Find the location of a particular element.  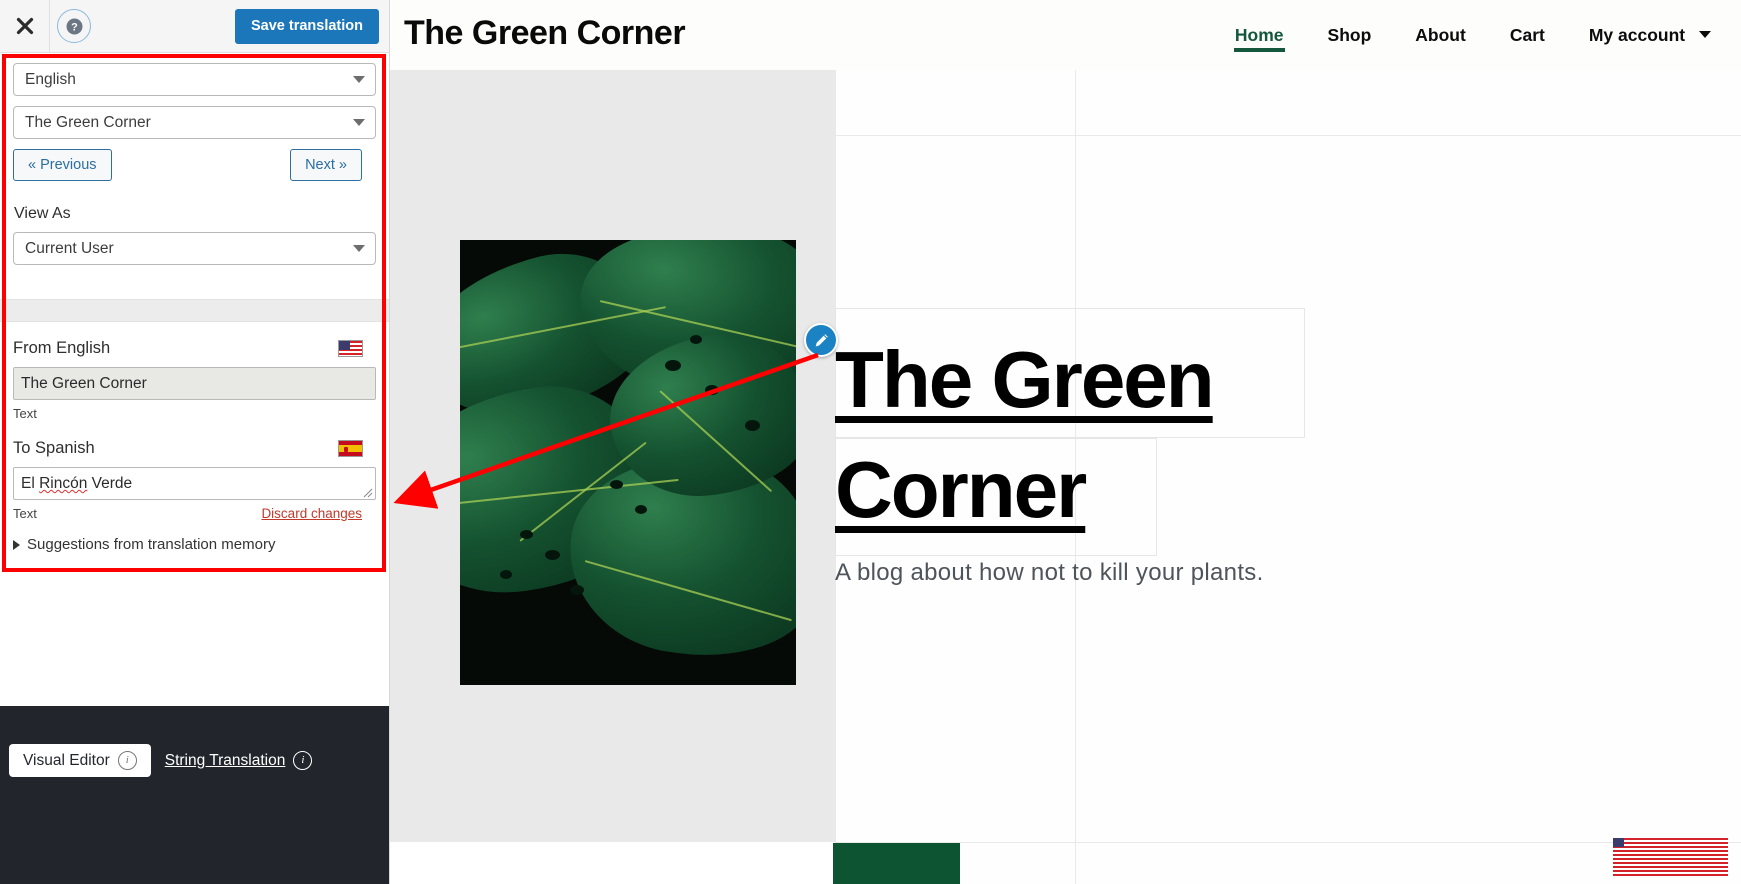

chevron-down-icon is located at coordinates (1705, 34).